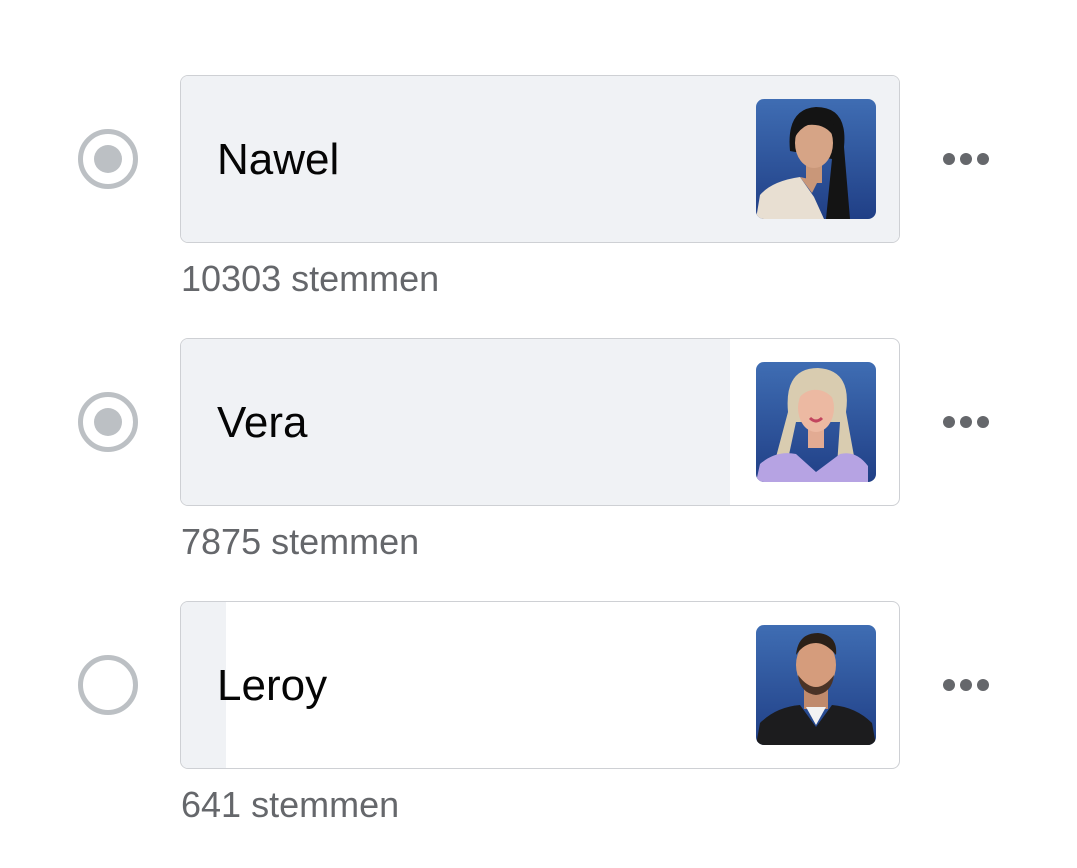 The width and height of the screenshot is (1077, 868). What do you see at coordinates (310, 278) in the screenshot?
I see `vote-count: 10303 stemmen` at bounding box center [310, 278].